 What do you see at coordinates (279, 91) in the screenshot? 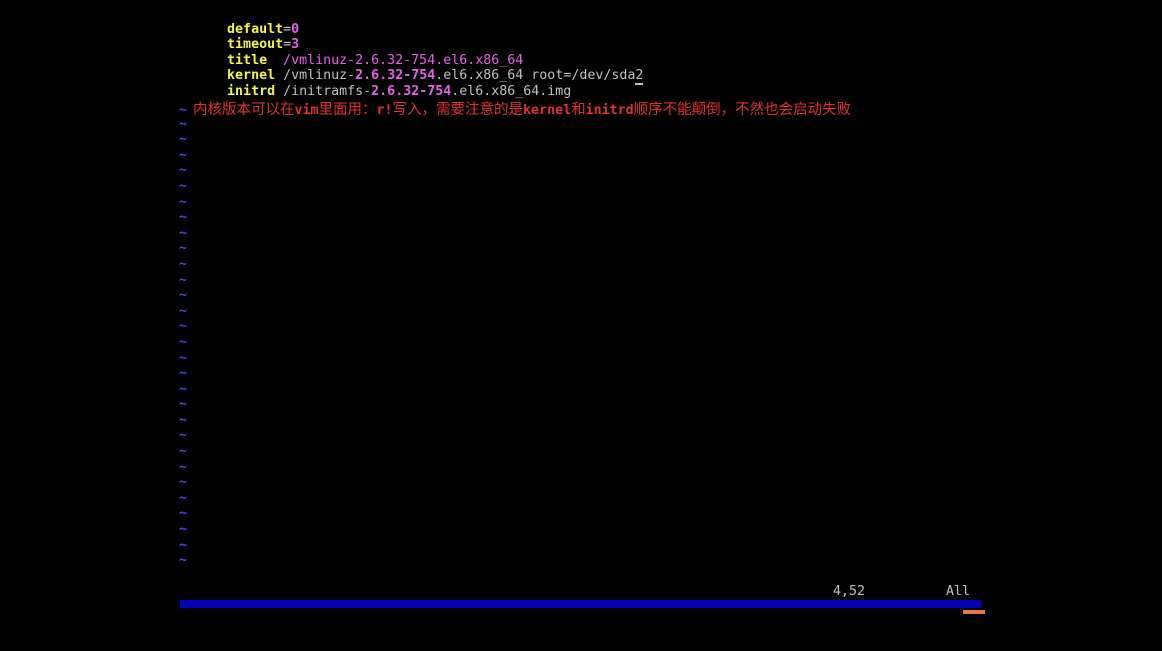
I see `initrd-spacer` at bounding box center [279, 91].